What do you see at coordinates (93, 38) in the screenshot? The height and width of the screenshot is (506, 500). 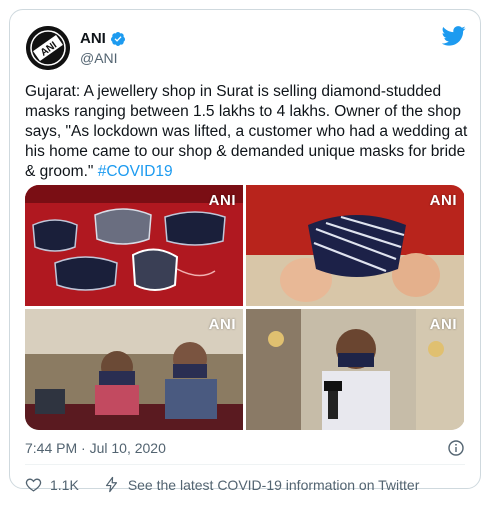 I see `author-name: ANI` at bounding box center [93, 38].